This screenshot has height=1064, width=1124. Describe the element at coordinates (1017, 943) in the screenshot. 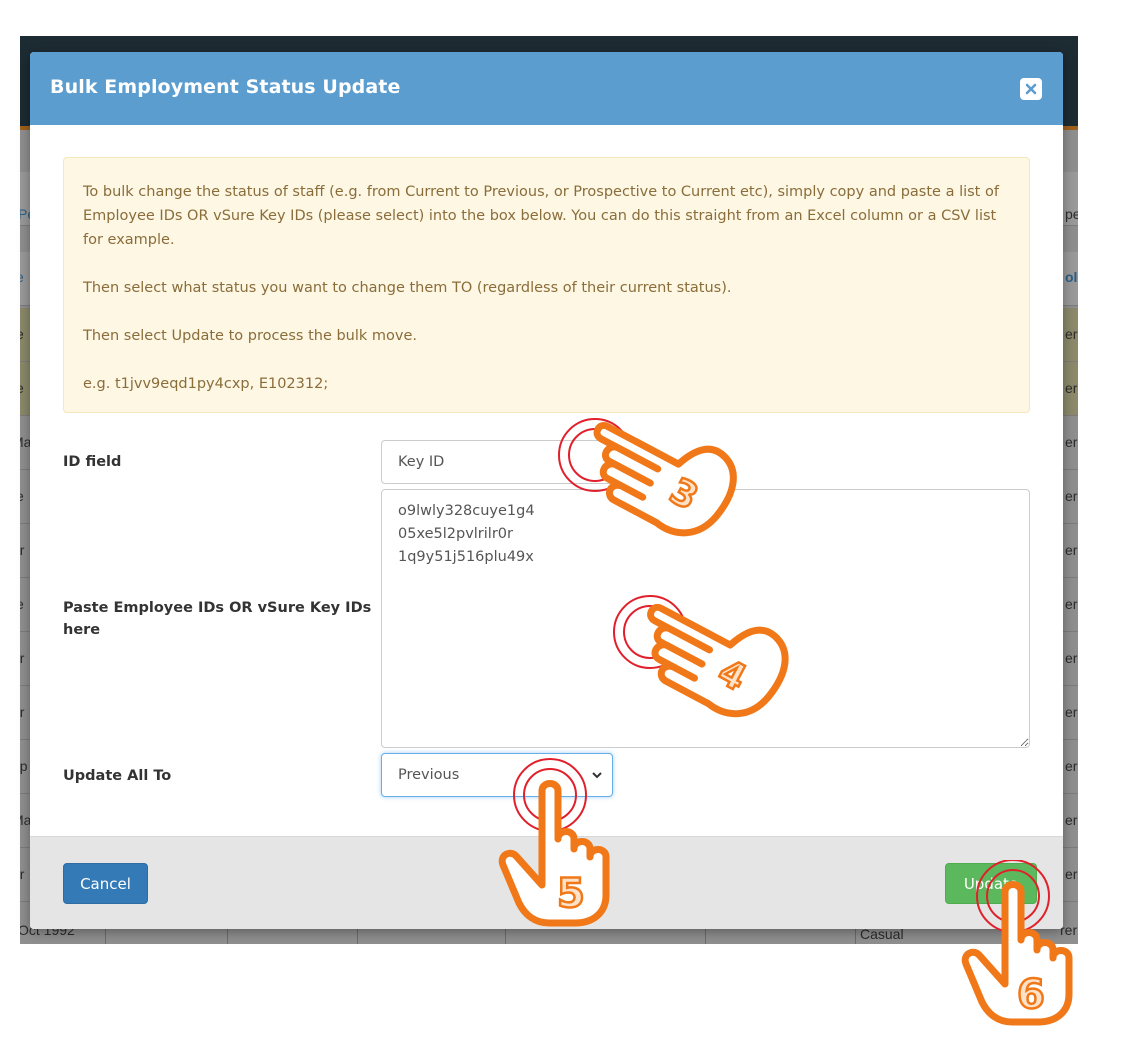

I see `pointer-hand-step-6: 6` at that location.